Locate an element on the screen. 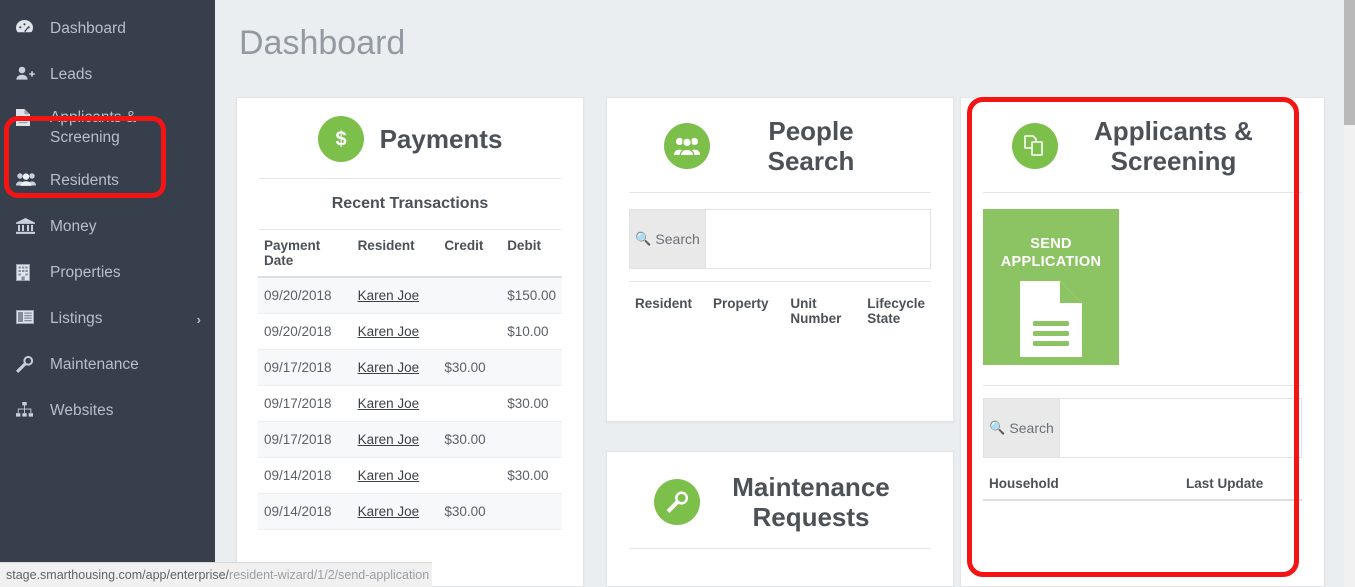  sidebar-item-listings: Listings › is located at coordinates (107, 319).